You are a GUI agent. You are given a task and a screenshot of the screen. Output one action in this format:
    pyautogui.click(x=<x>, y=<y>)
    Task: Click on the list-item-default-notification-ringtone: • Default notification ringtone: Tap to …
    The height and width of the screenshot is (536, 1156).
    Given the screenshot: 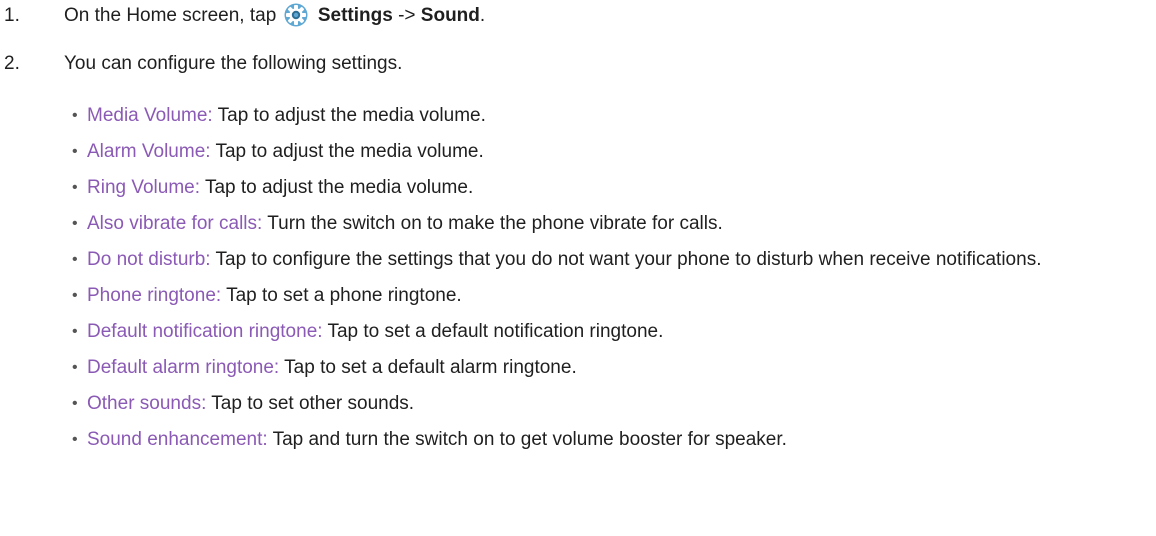 What is the action you would take?
    pyautogui.click(x=612, y=331)
    